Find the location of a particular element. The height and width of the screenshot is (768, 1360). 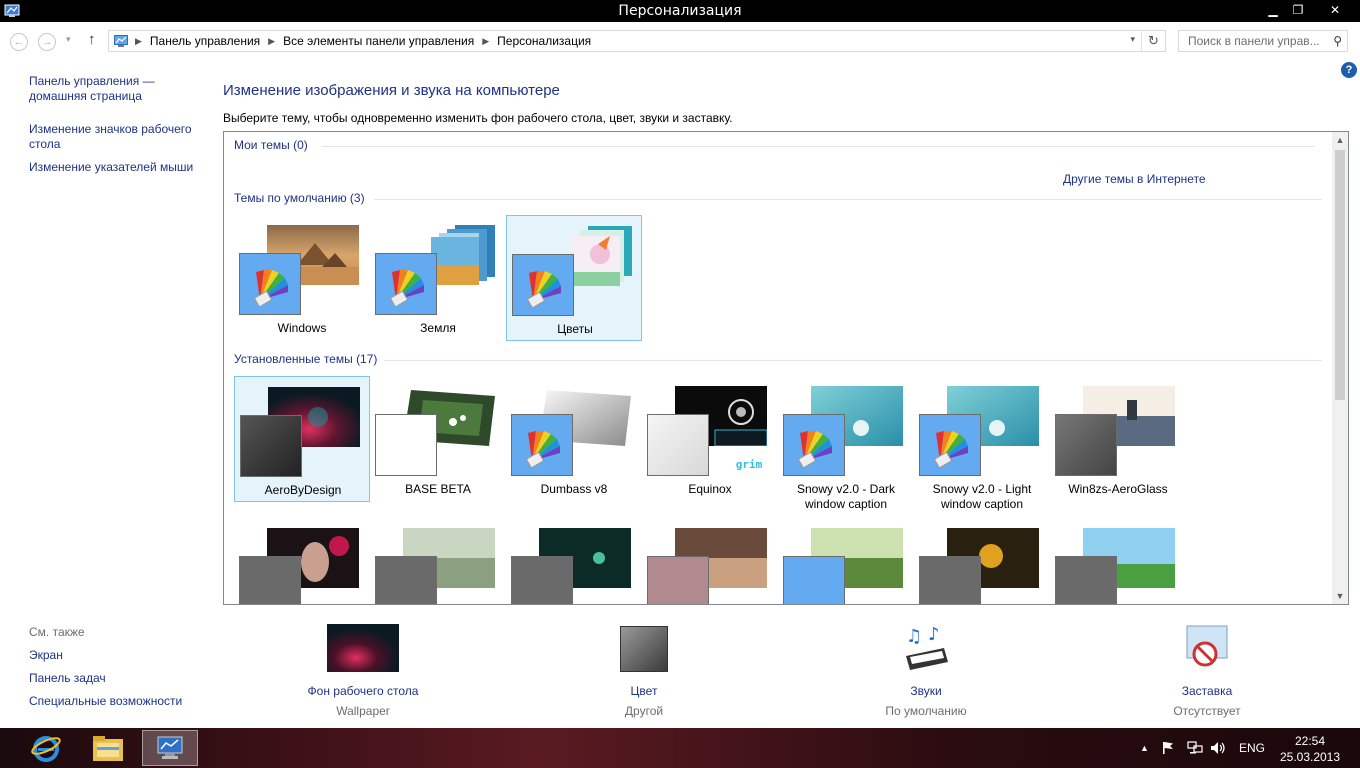

option-label: Цвет is located at coordinates (644, 691).